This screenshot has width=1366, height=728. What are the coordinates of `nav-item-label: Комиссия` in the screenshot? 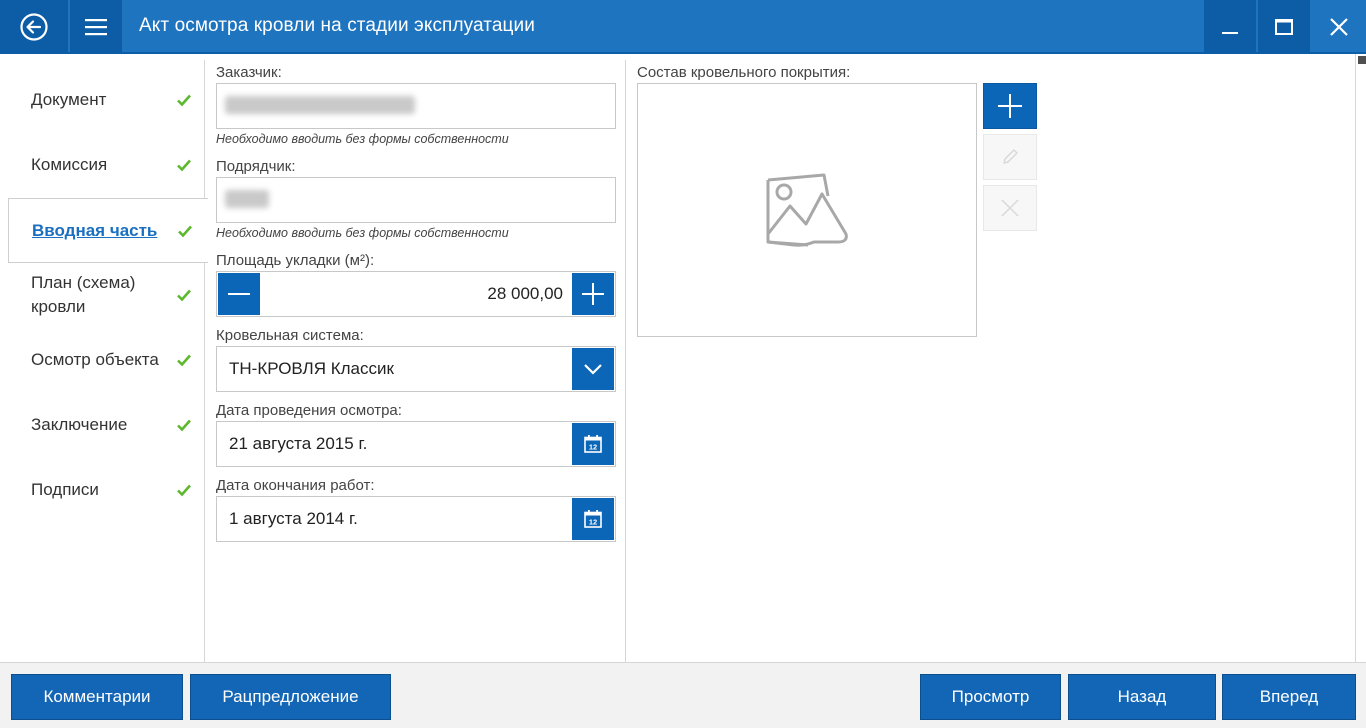 It's located at (69, 164).